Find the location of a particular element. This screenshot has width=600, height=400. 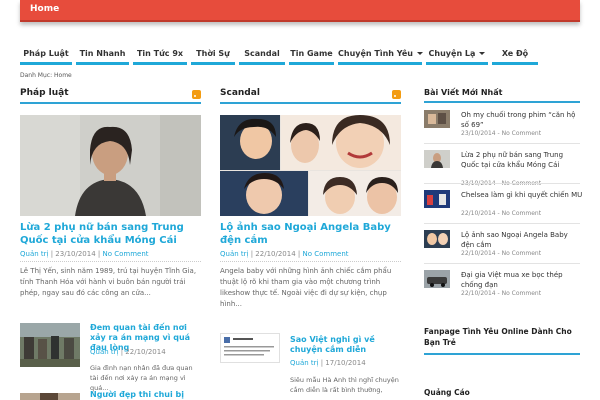

sidebar-title-ads: Quảng Cáo is located at coordinates (447, 392).